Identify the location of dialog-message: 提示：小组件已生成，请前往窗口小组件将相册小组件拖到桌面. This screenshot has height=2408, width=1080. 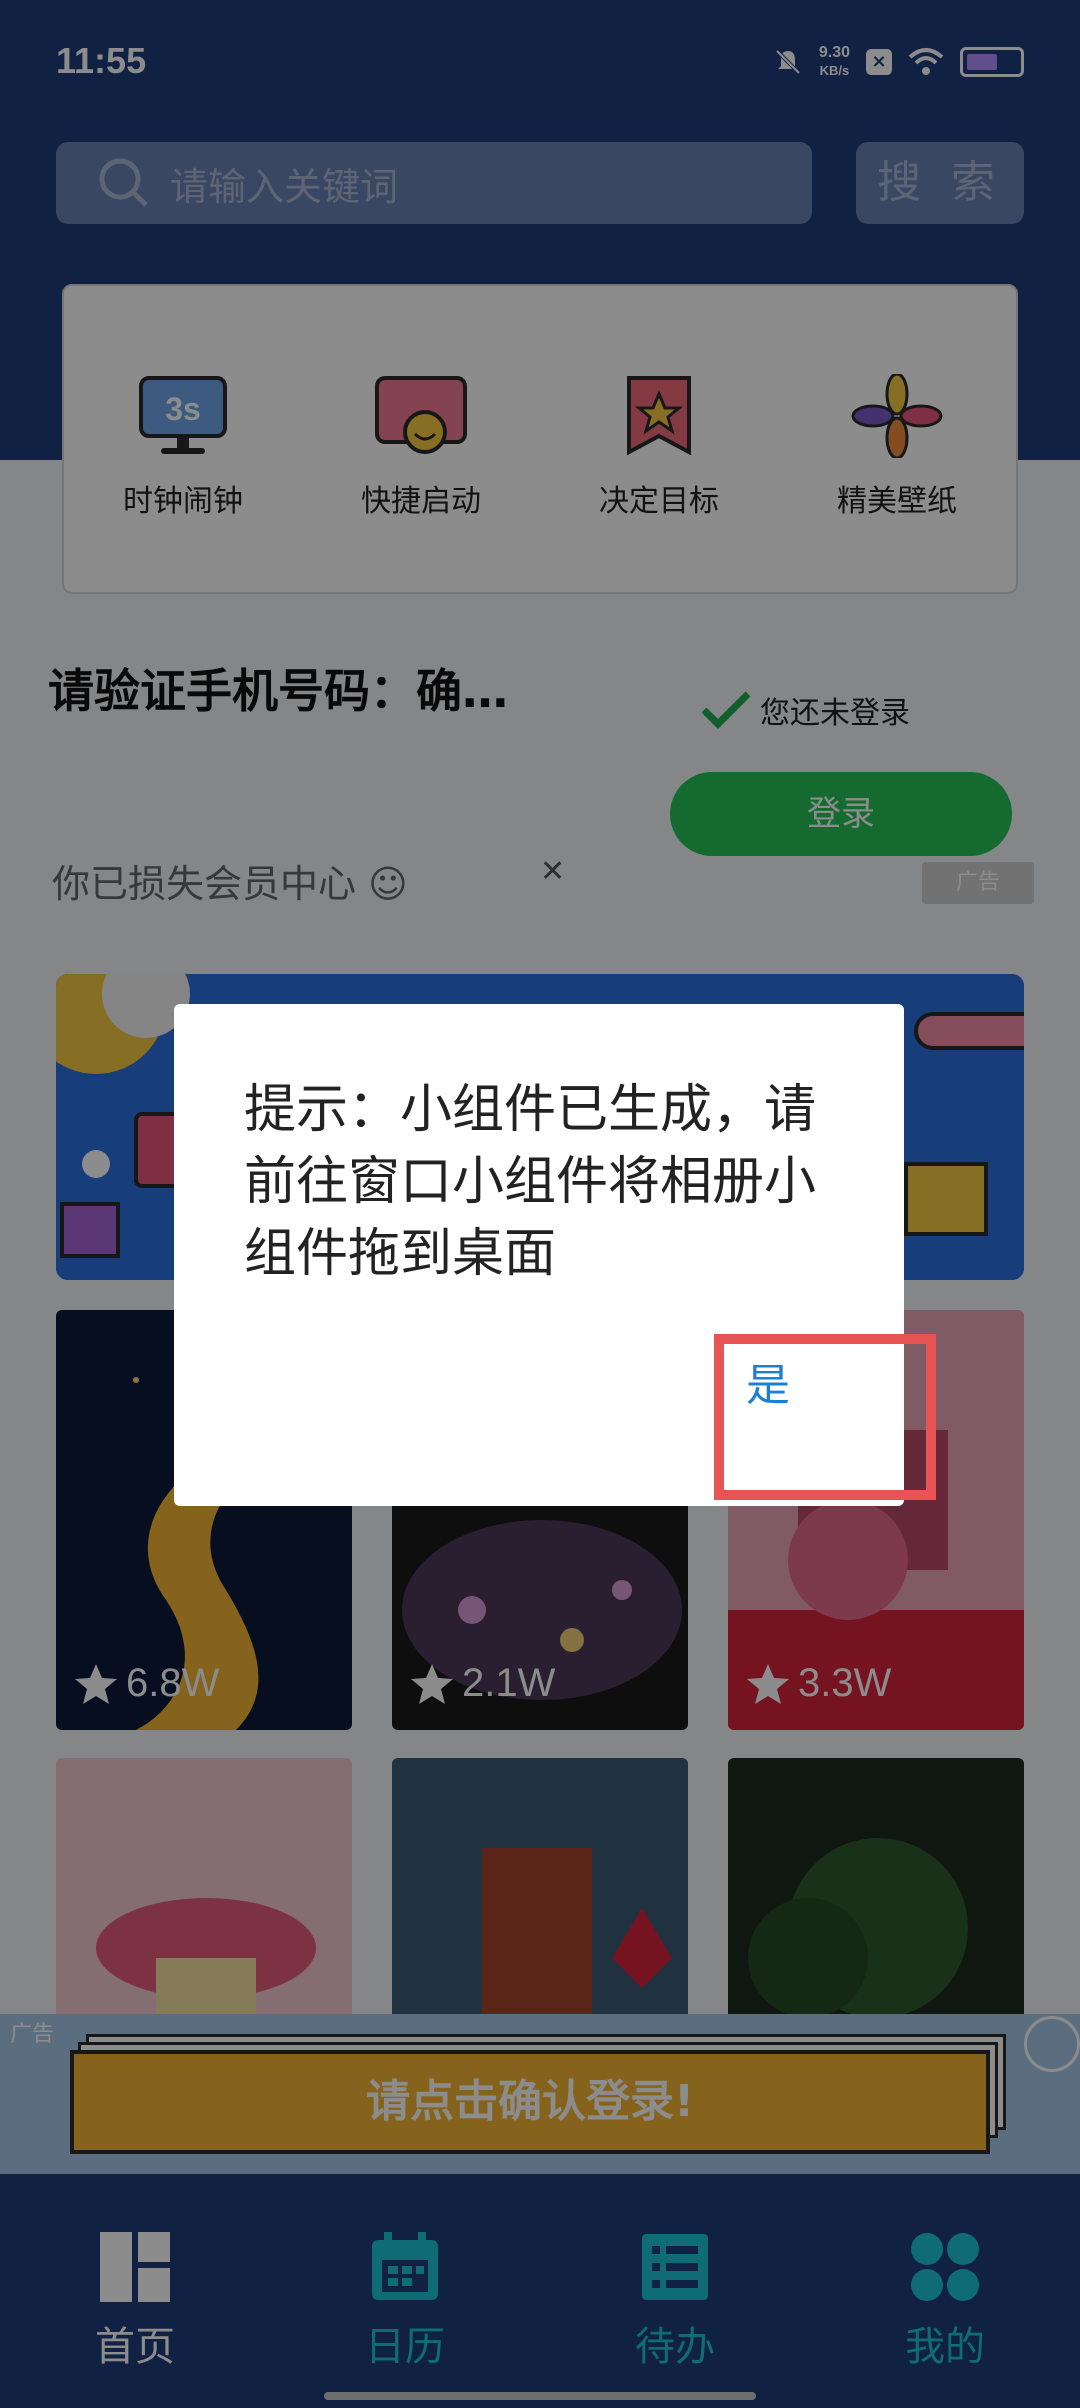
(530, 1182).